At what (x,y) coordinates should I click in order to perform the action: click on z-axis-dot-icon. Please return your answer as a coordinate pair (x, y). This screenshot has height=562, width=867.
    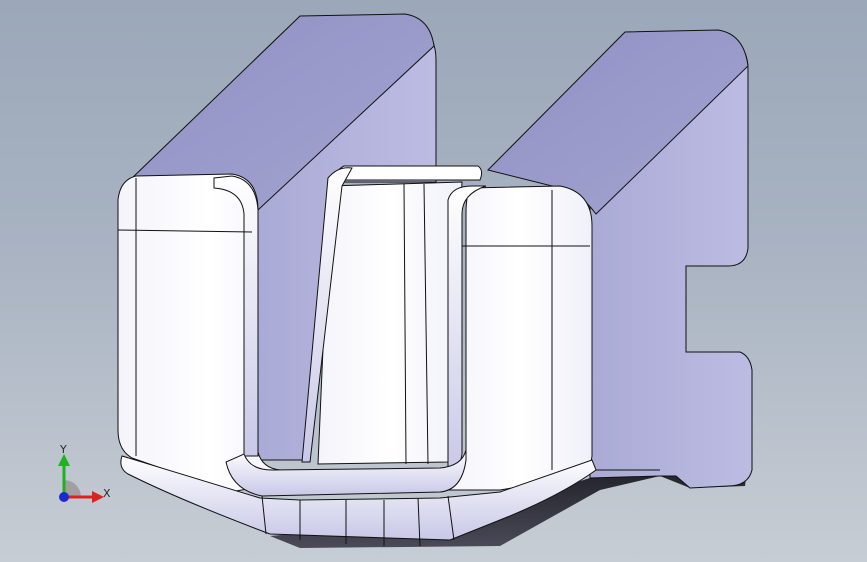
    Looking at the image, I should click on (64, 497).